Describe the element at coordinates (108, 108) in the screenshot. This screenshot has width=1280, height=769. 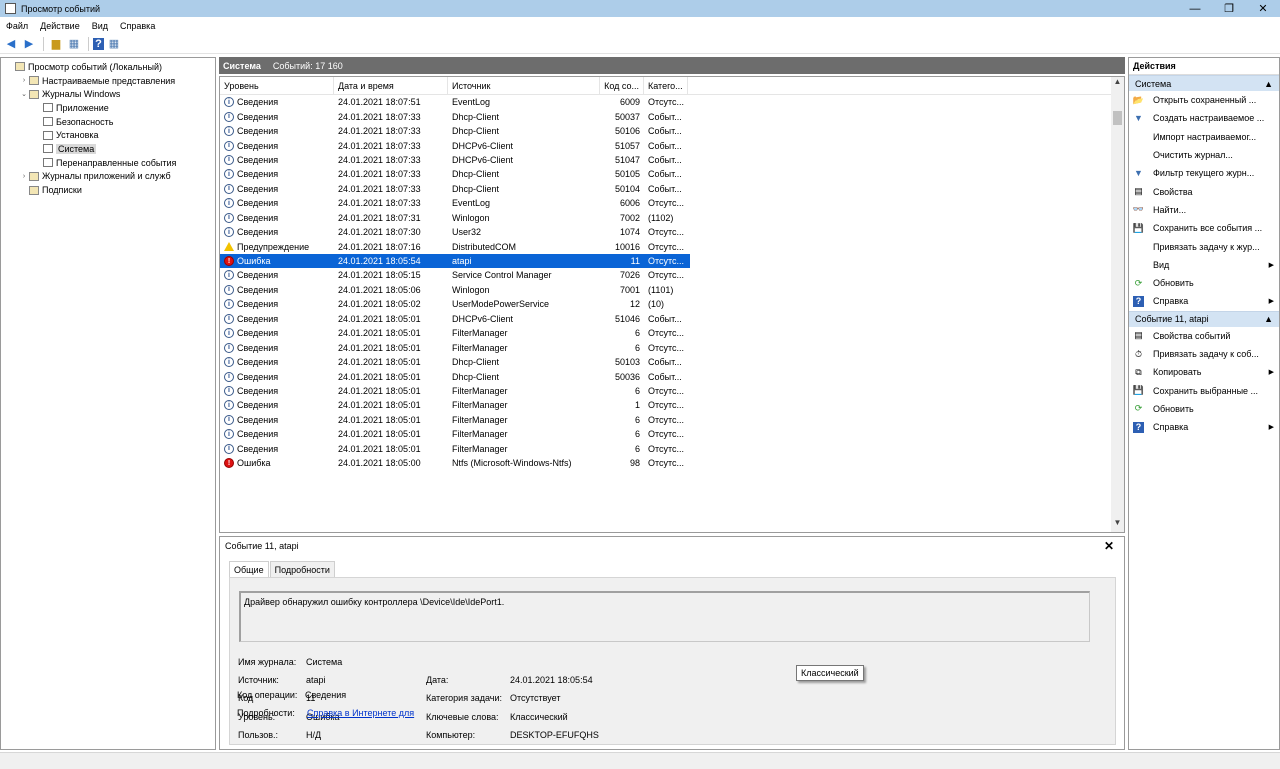
I see `tree-item: Приложение` at that location.